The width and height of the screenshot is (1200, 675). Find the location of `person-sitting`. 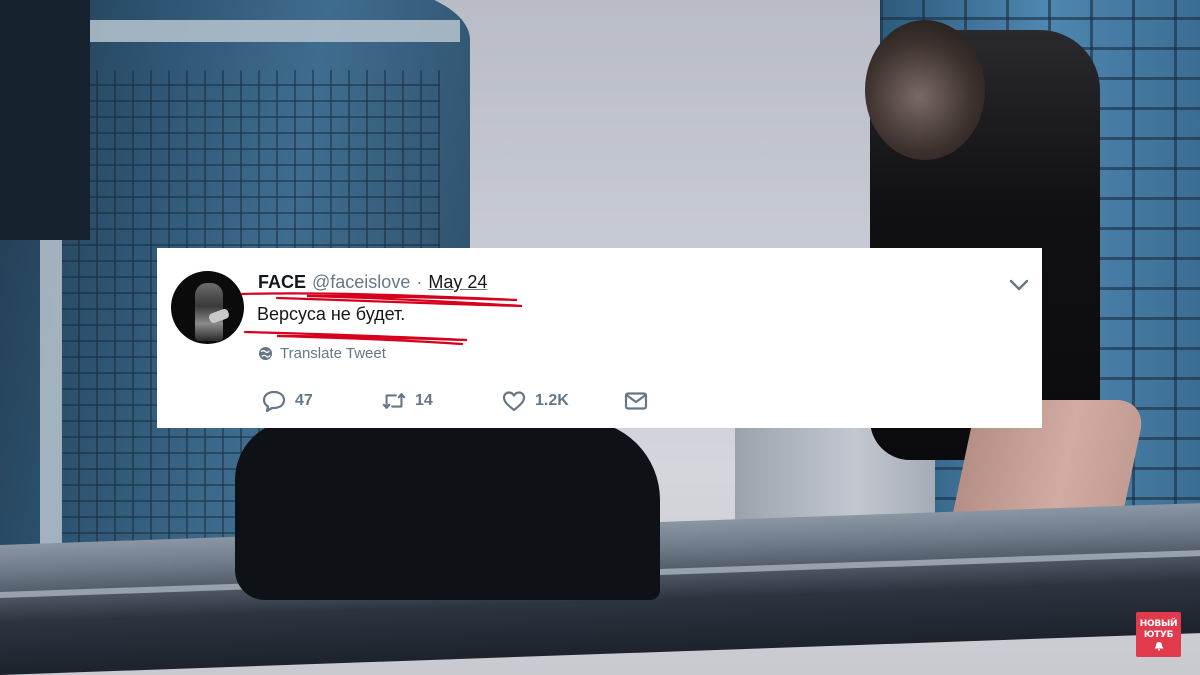

person-sitting is located at coordinates (447, 510).